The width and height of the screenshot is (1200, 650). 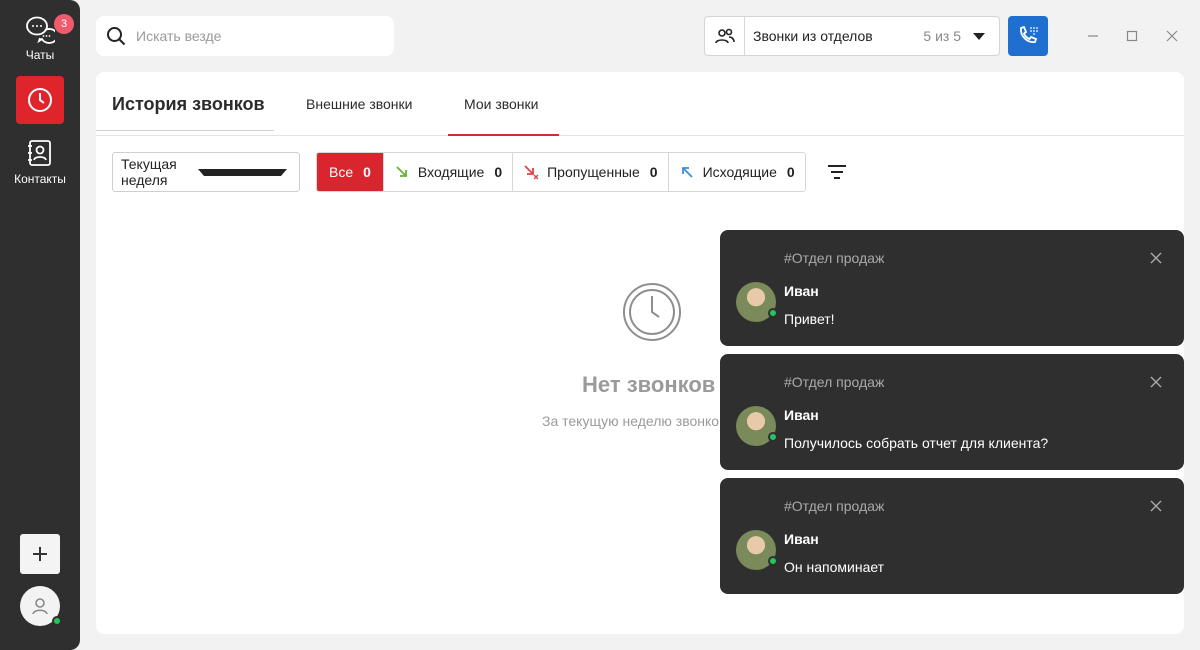 What do you see at coordinates (739, 172) in the screenshot?
I see `filter-label: Исходящие` at bounding box center [739, 172].